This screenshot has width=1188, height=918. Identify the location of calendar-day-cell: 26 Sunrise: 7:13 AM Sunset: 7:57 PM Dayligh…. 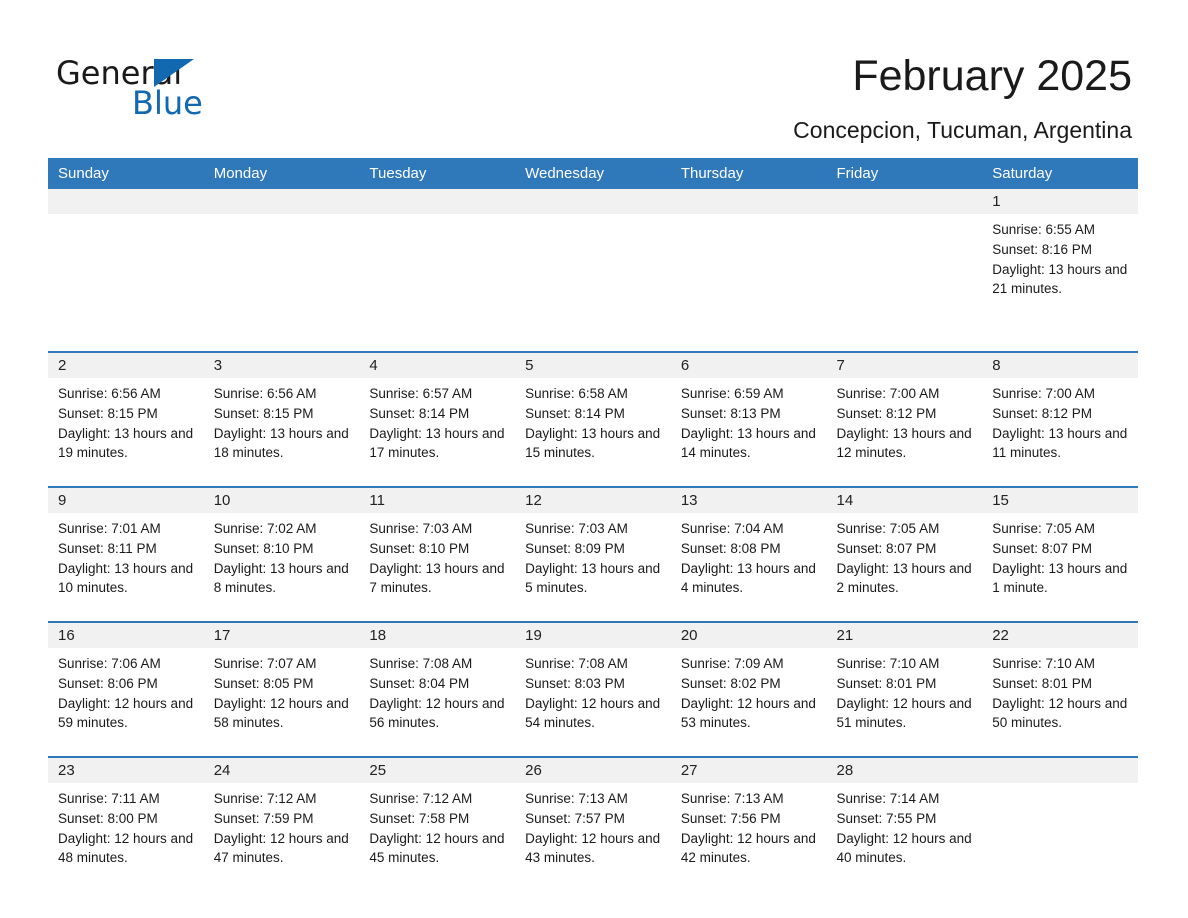
(593, 821).